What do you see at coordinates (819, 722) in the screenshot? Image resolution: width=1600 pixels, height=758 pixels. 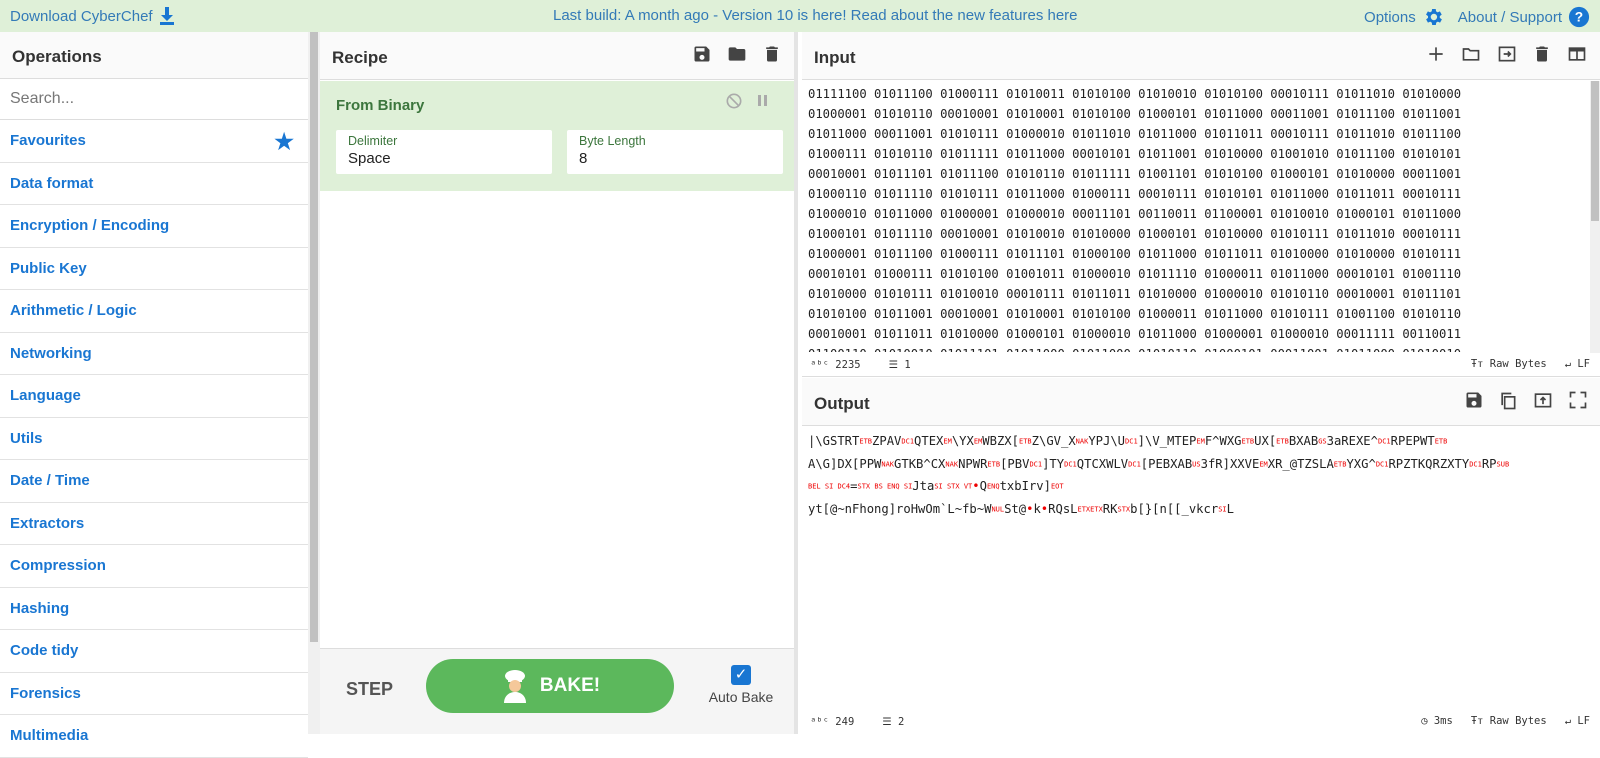 I see `abc-icon: ᵃᵇᶜ` at bounding box center [819, 722].